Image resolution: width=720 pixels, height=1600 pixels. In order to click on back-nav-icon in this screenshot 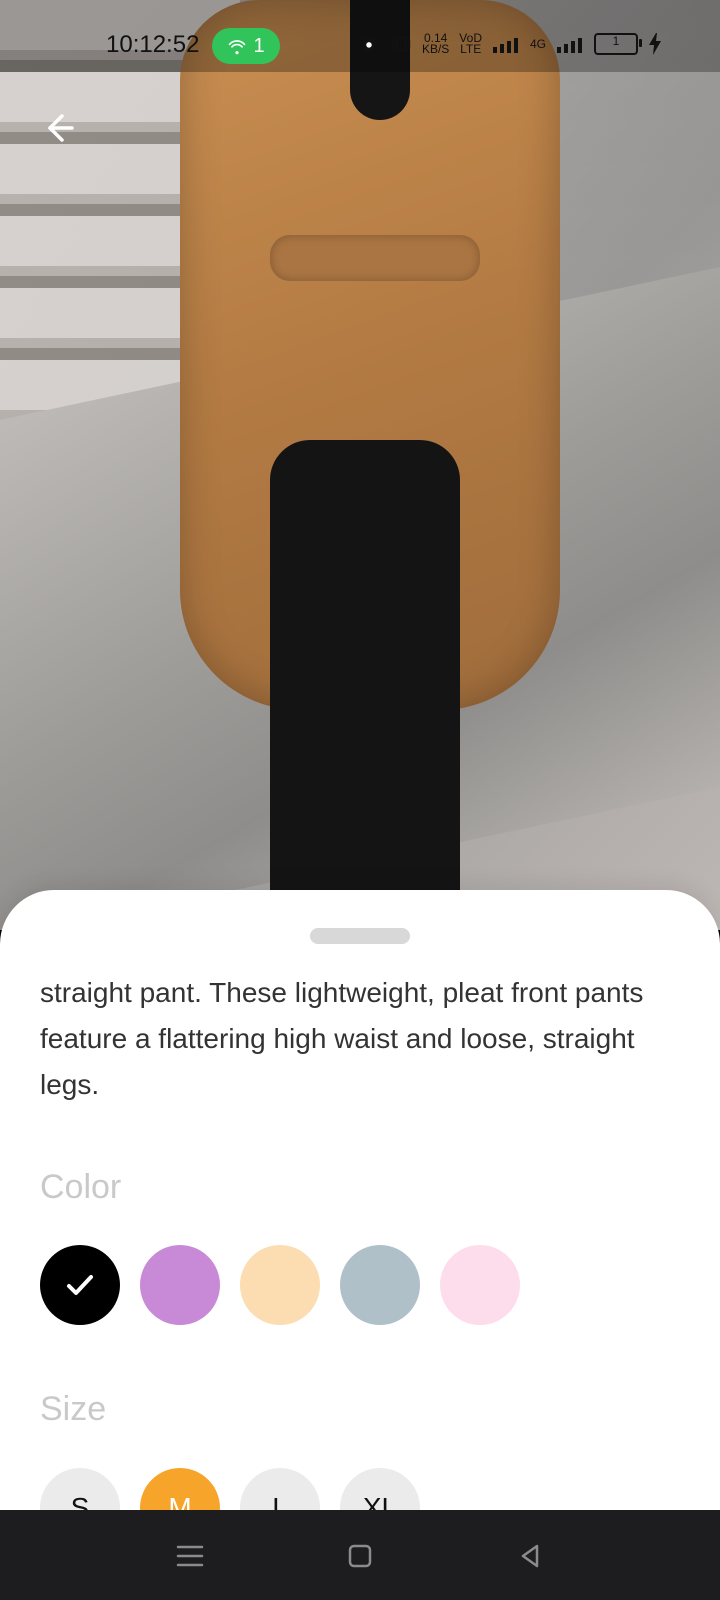, I will do `click(530, 1556)`.